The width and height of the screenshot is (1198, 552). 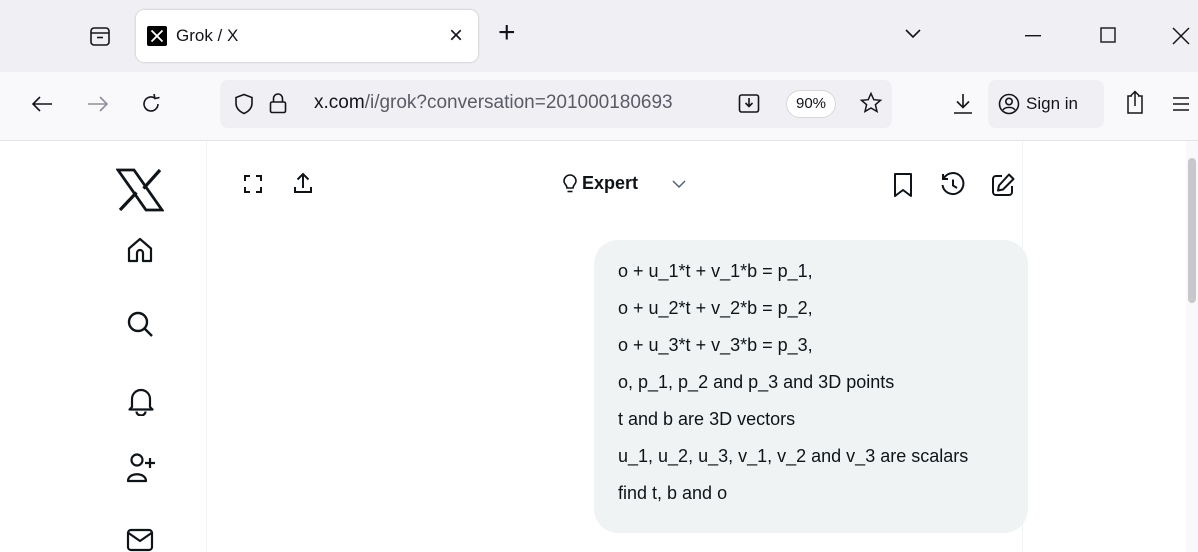 What do you see at coordinates (599, 36) in the screenshot?
I see `tab-bar: Grok / X × +` at bounding box center [599, 36].